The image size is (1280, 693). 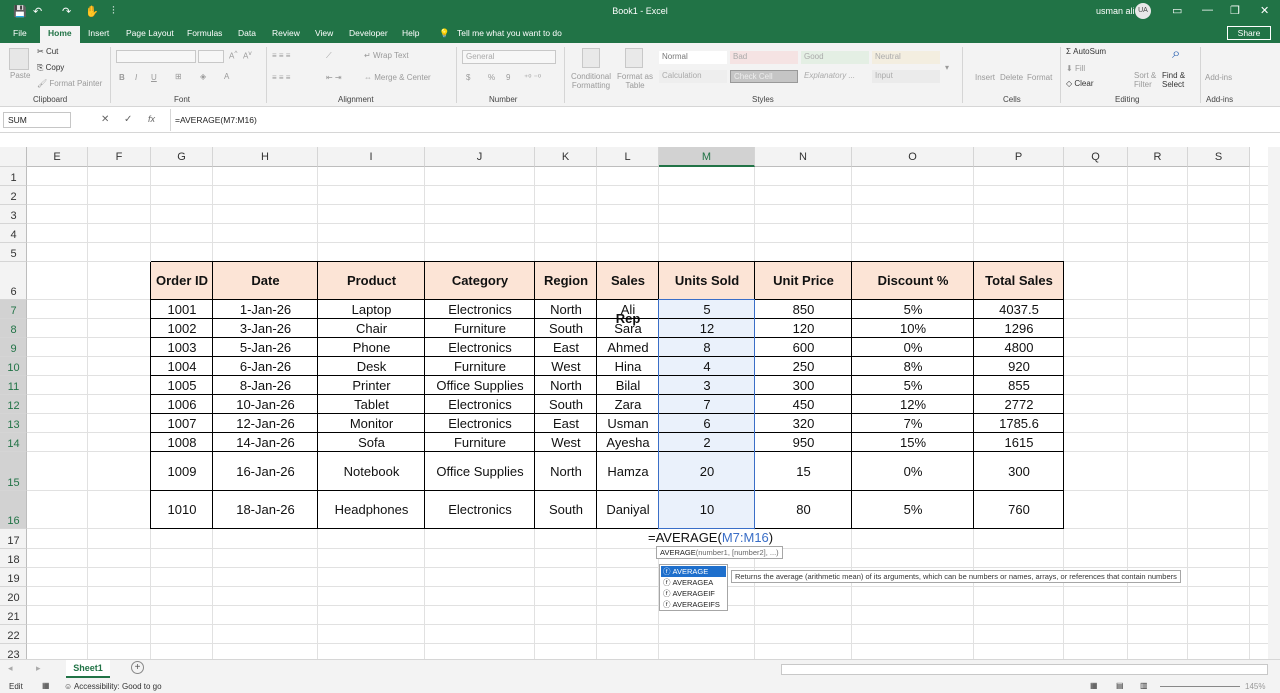 I want to click on table-cell: North, so click(x=566, y=471).